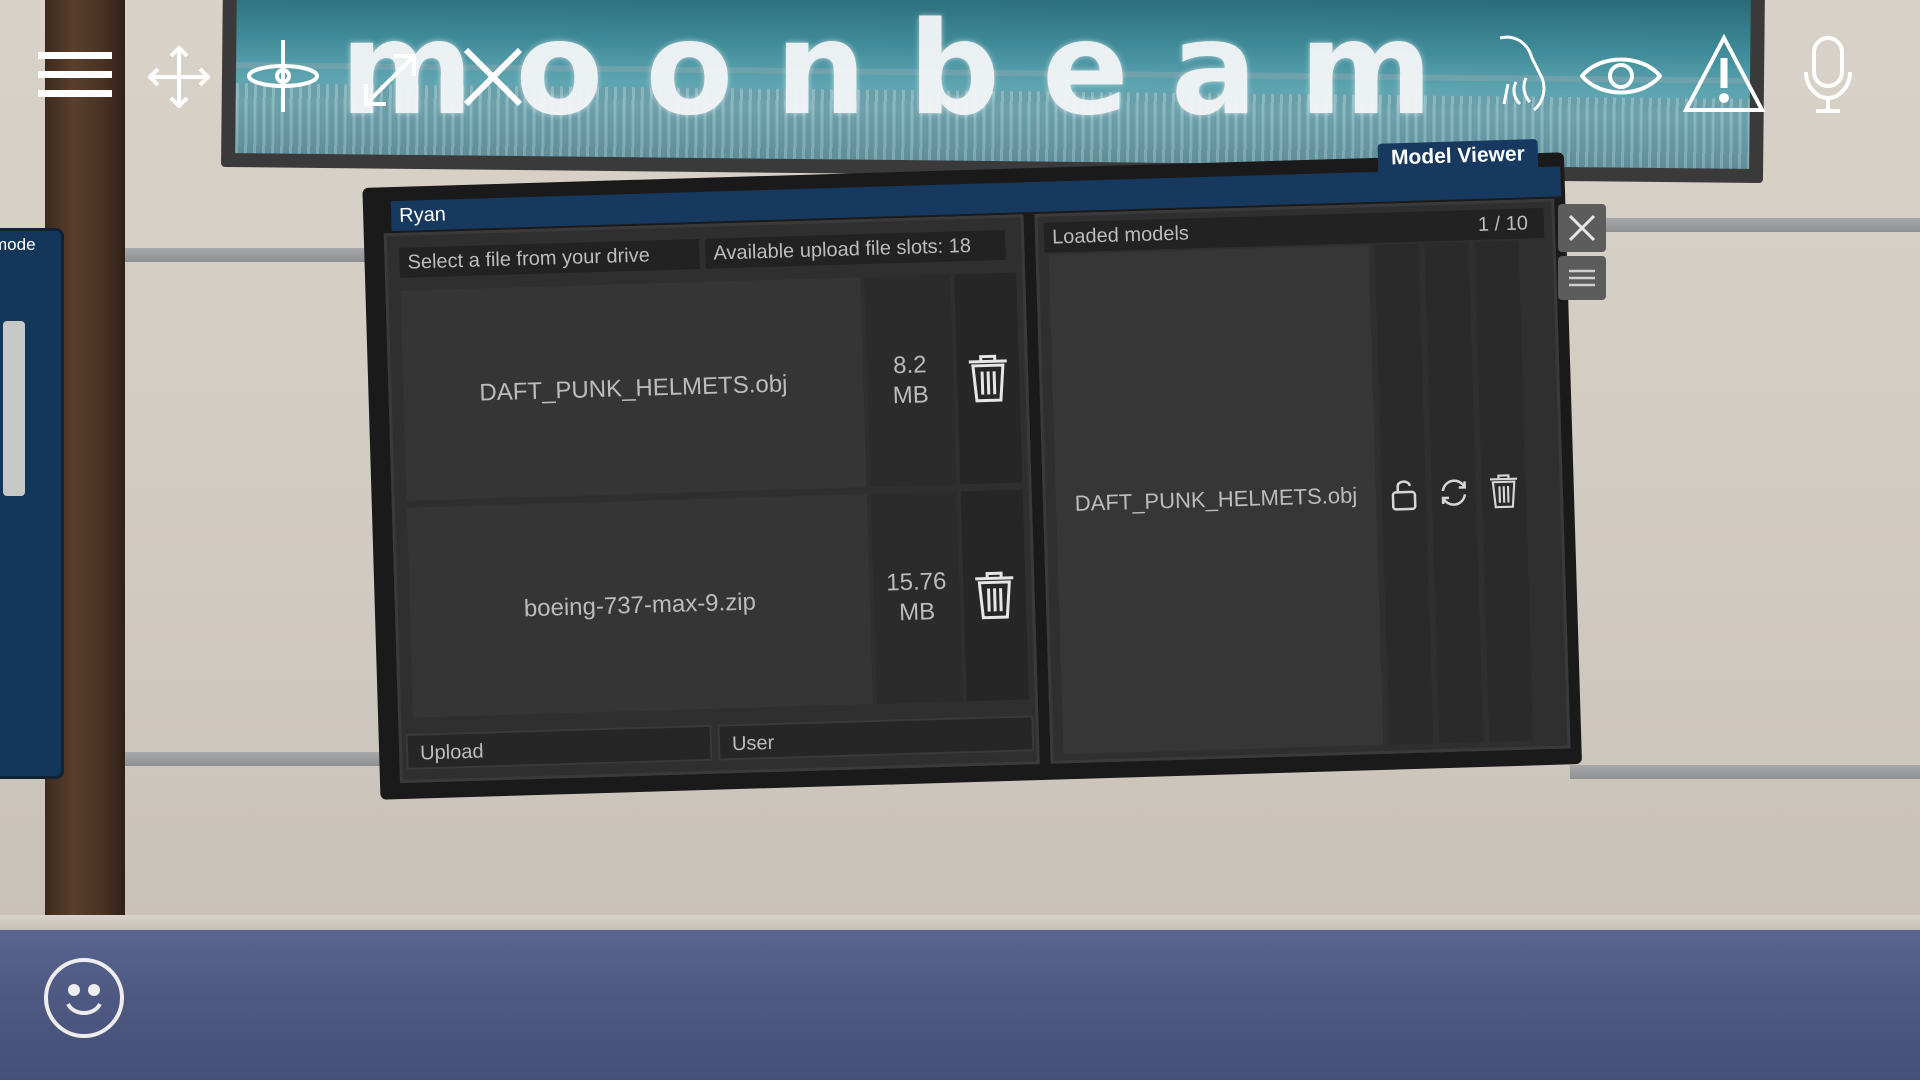 This screenshot has height=1080, width=1920. Describe the element at coordinates (916, 582) in the screenshot. I see `file-size-value: 15.76` at that location.